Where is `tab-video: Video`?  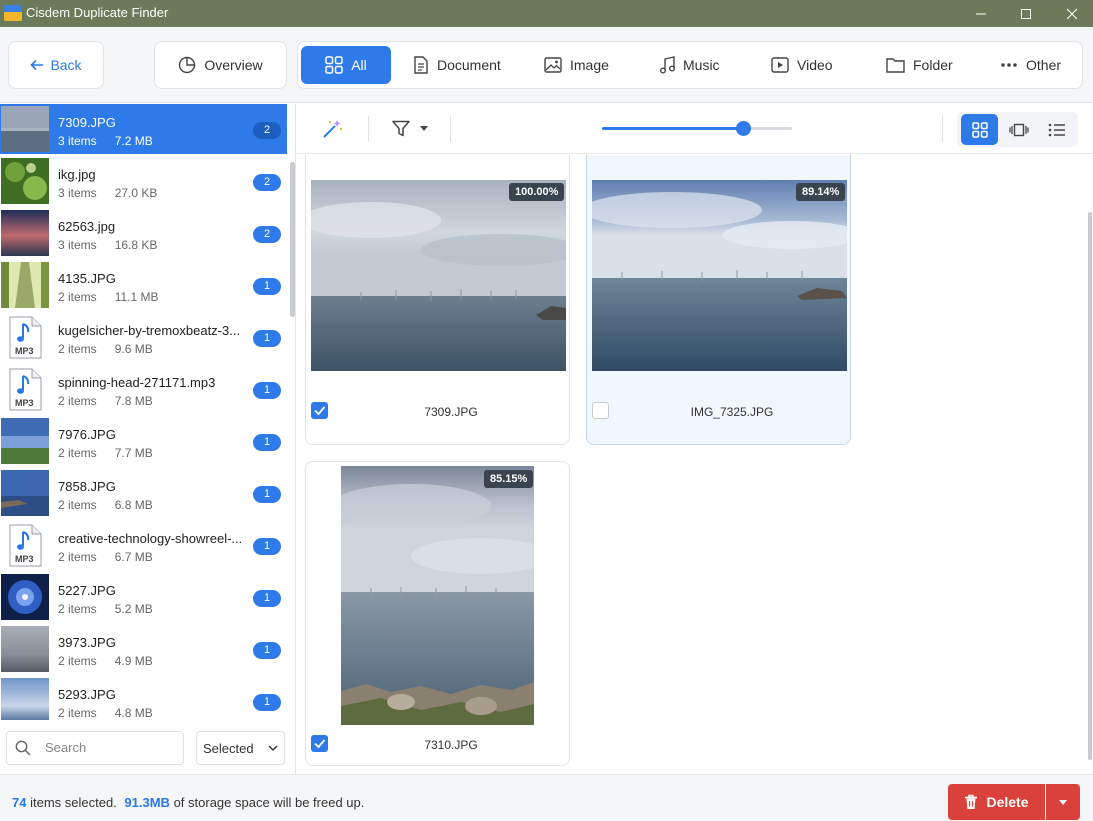 tab-video: Video is located at coordinates (802, 65).